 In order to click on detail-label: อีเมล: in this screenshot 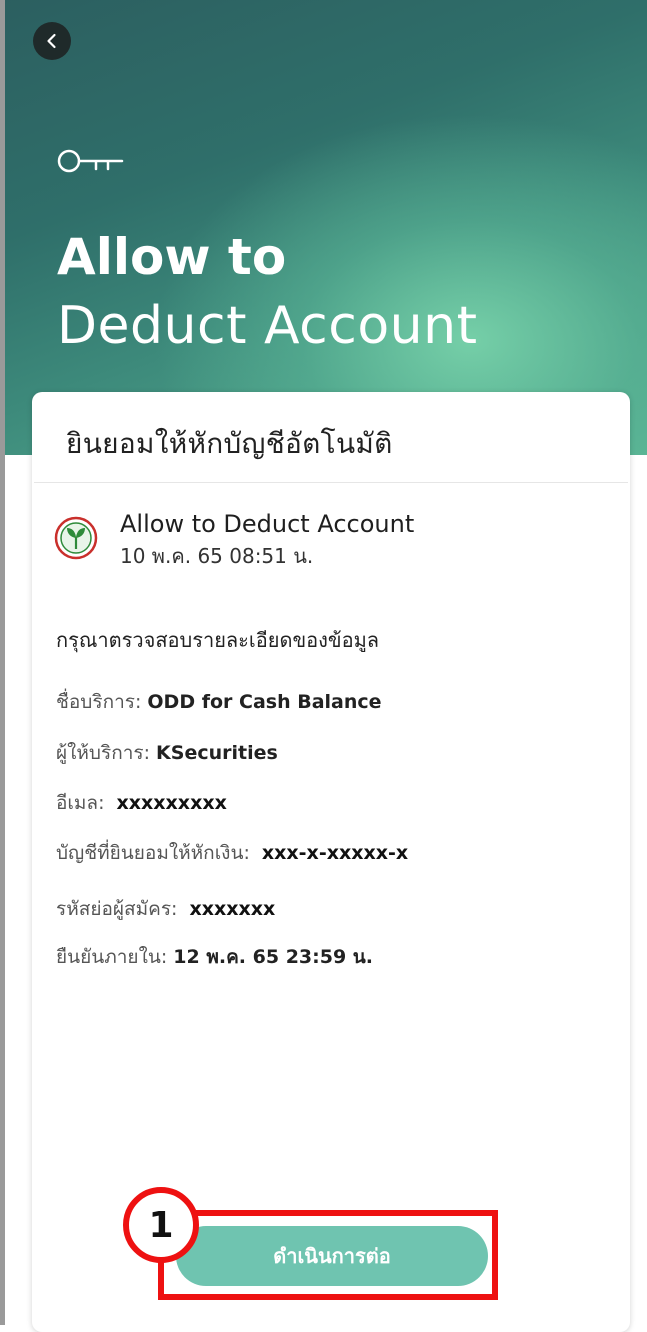, I will do `click(80, 803)`.